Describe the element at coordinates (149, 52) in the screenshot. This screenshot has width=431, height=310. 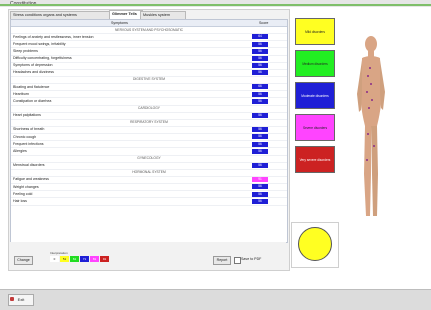
I see `table-row: Sleep problems 56` at that location.